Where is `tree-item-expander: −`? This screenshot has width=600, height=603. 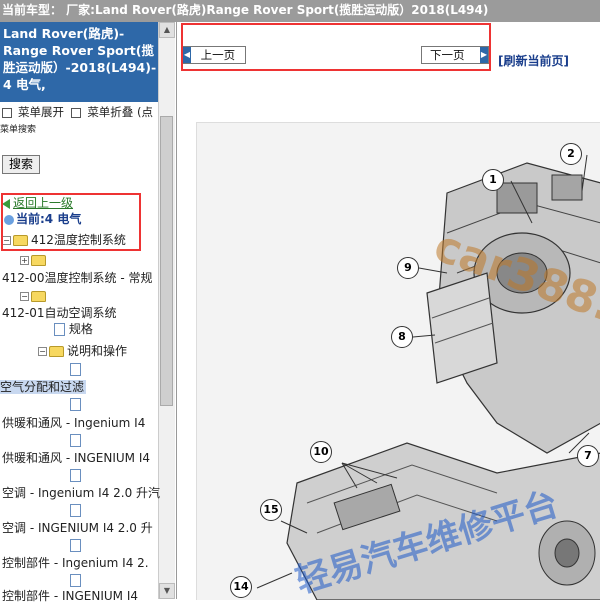
tree-item-expander: − is located at coordinates (34, 296).